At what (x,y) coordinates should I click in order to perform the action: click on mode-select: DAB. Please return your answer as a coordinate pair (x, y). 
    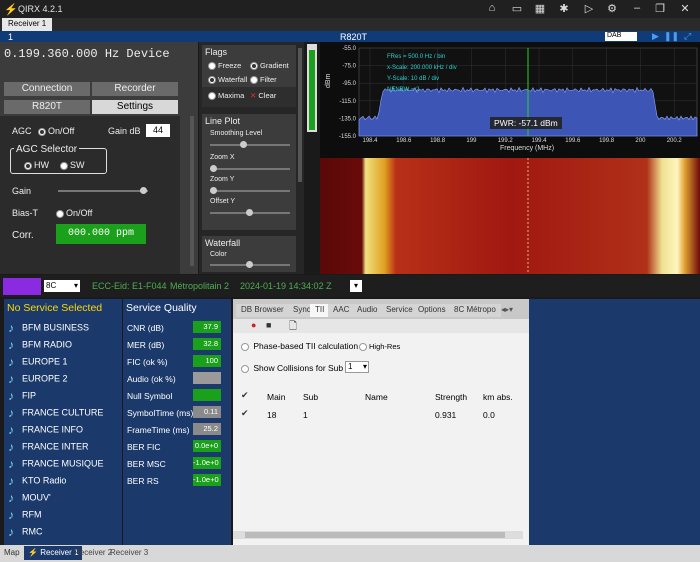
    Looking at the image, I should click on (621, 36).